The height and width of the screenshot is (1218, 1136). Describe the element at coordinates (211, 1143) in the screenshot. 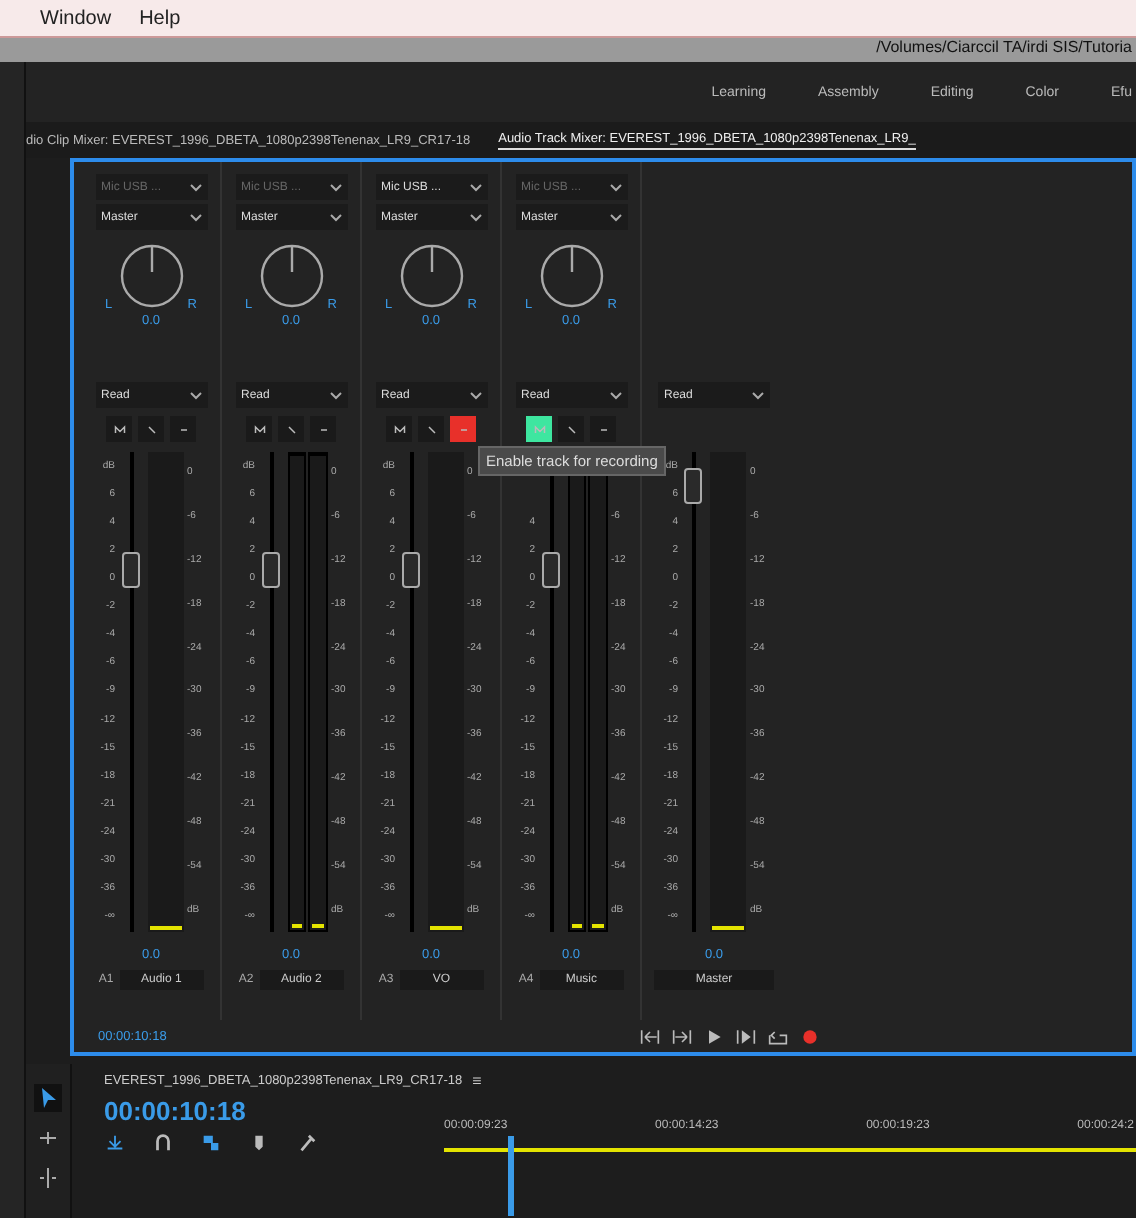

I see `linked-selection-icon` at that location.